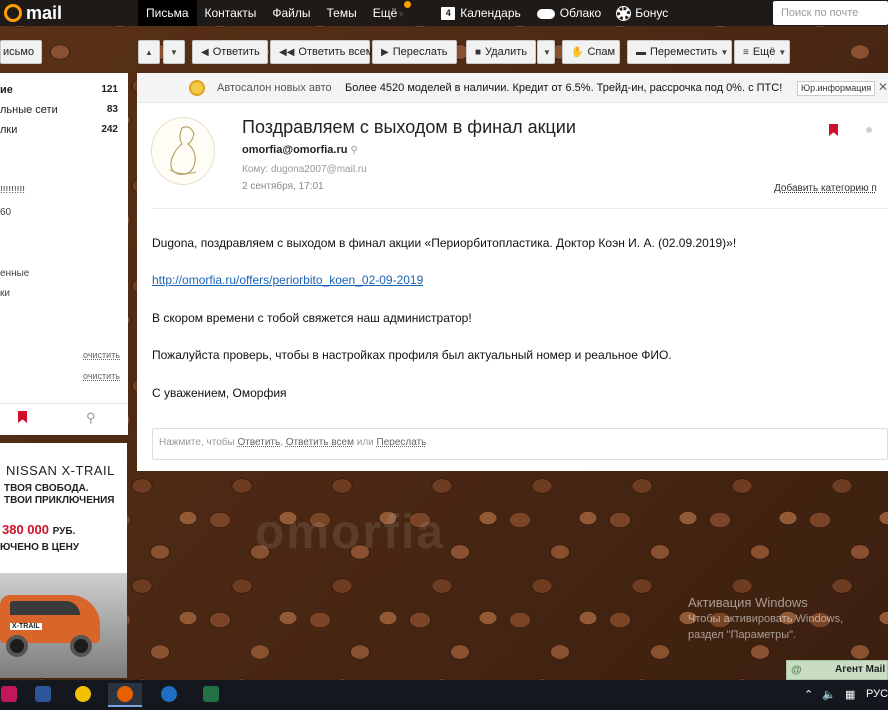 The height and width of the screenshot is (710, 888). Describe the element at coordinates (860, 669) in the screenshot. I see `agent-label: Агент Mail` at that location.